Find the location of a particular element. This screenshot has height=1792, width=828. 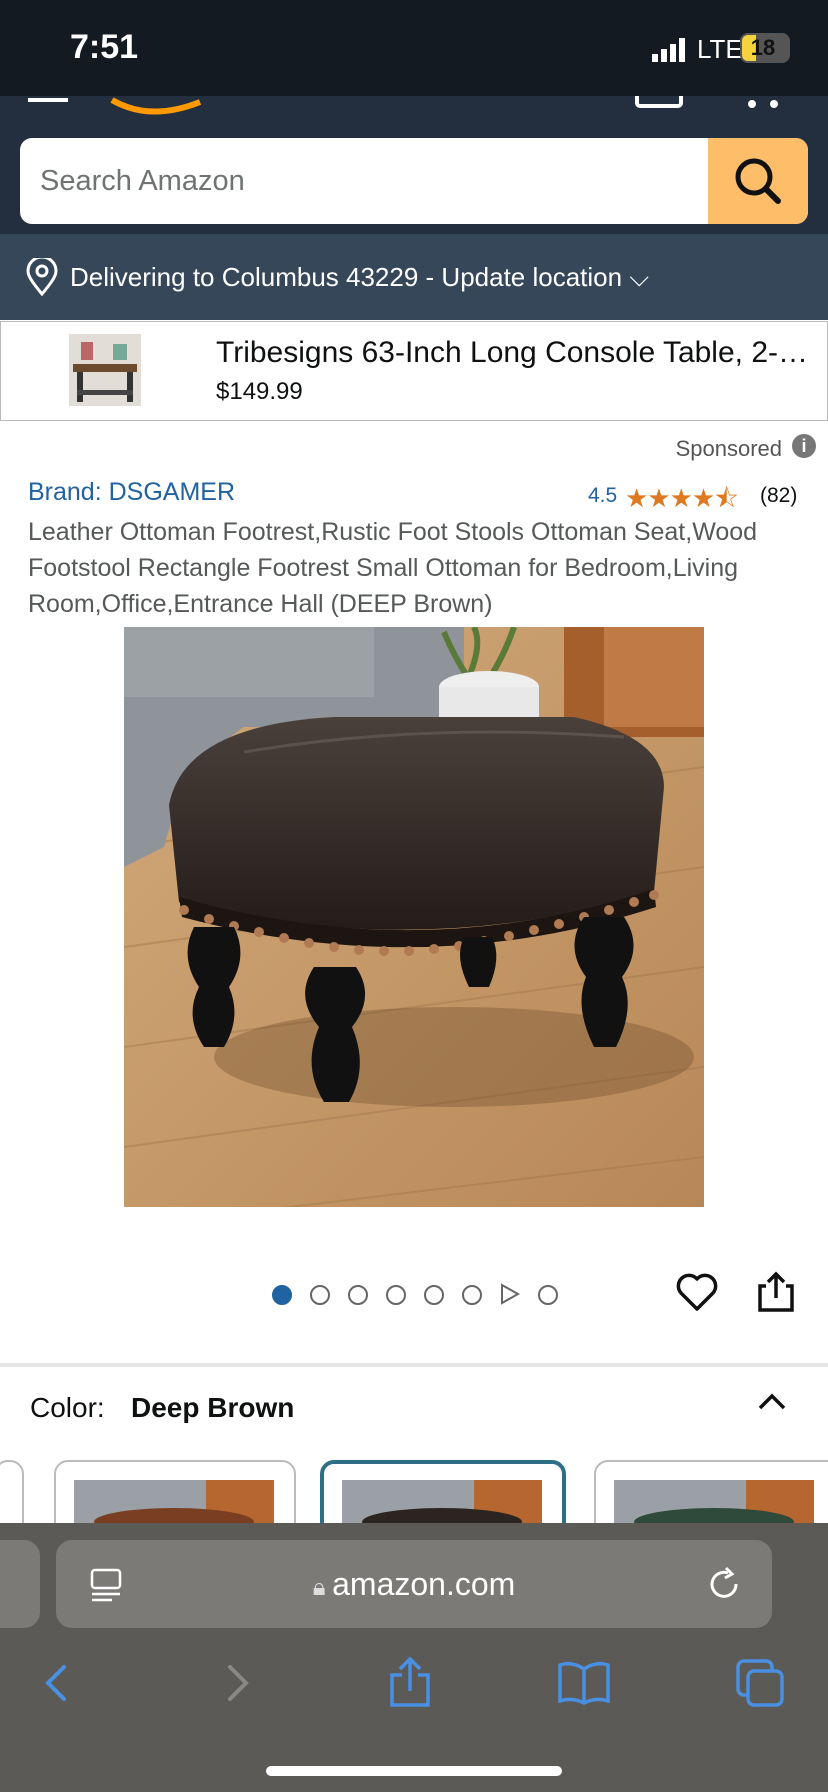

search-bar: Search Amazon is located at coordinates (414, 181).